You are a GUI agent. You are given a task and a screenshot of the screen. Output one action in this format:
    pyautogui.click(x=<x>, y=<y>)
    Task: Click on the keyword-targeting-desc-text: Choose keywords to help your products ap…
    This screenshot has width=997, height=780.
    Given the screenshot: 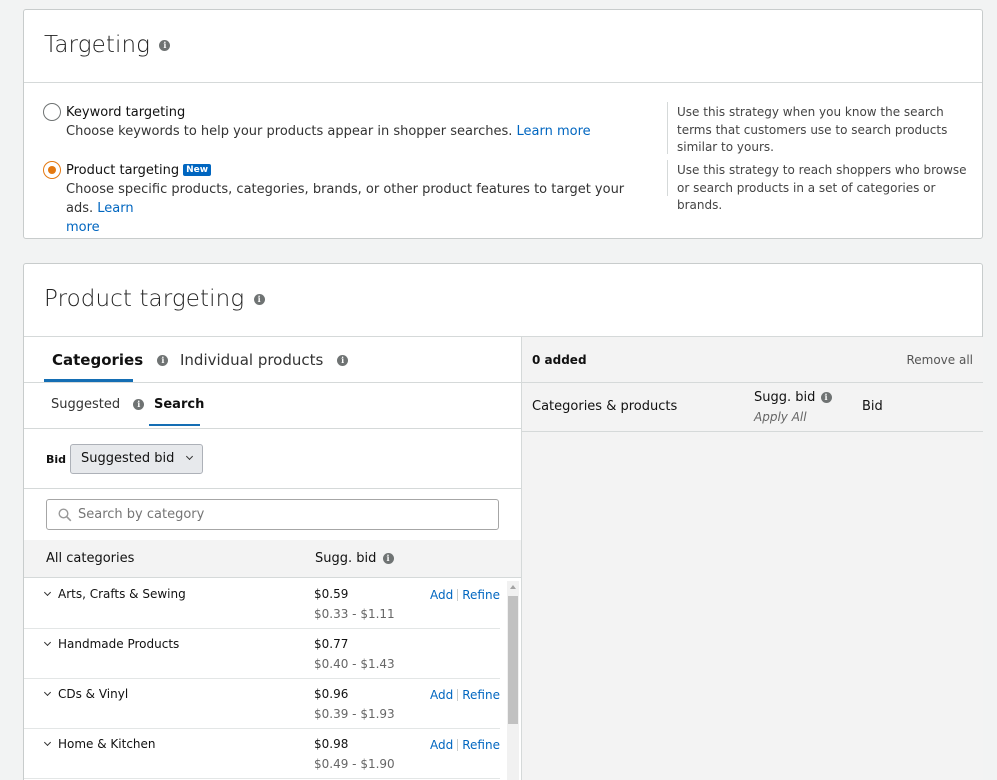 What is the action you would take?
    pyautogui.click(x=289, y=131)
    